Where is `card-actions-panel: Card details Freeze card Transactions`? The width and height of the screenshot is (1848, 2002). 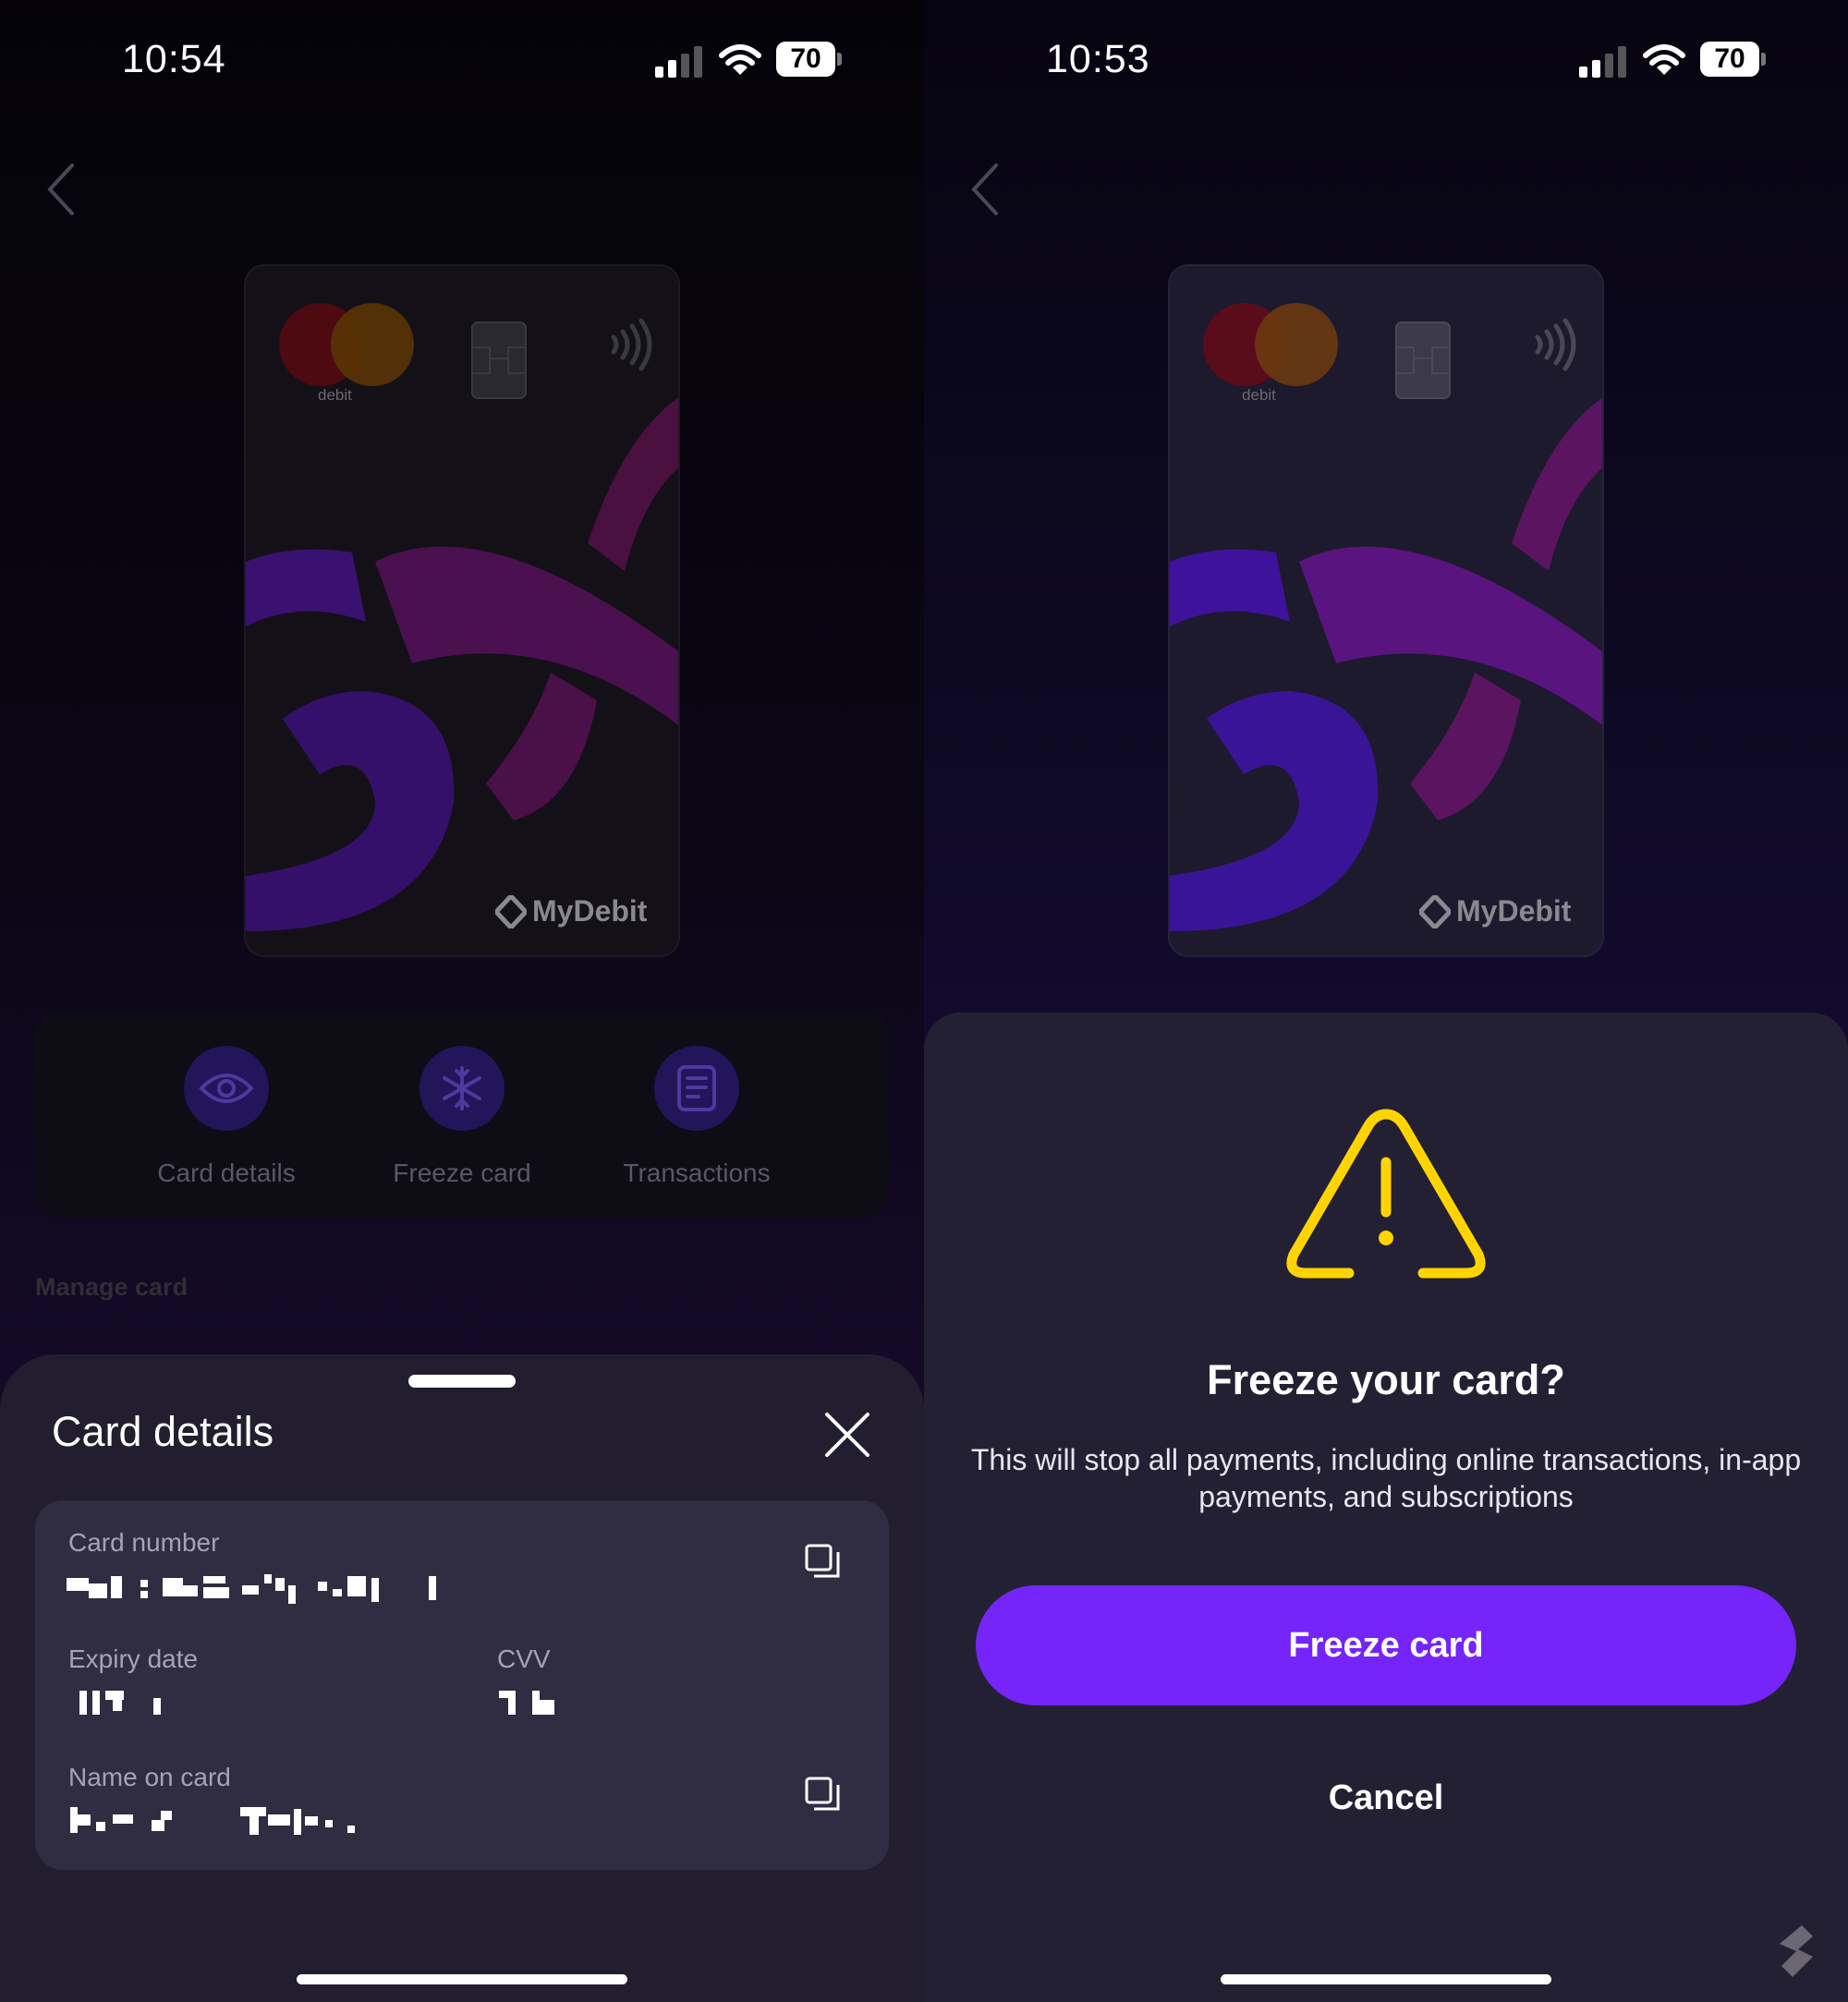
card-actions-panel: Card details Freeze card Transactions is located at coordinates (462, 1114).